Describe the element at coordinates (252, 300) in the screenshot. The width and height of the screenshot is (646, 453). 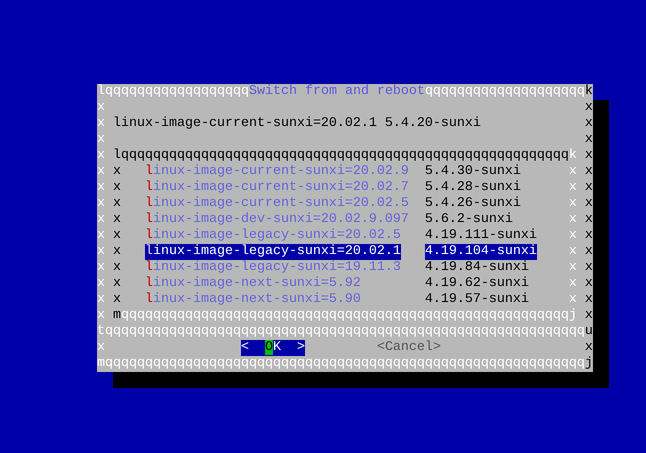
I see `list-item-label: linux-image-next-sunxi=5.90` at that location.